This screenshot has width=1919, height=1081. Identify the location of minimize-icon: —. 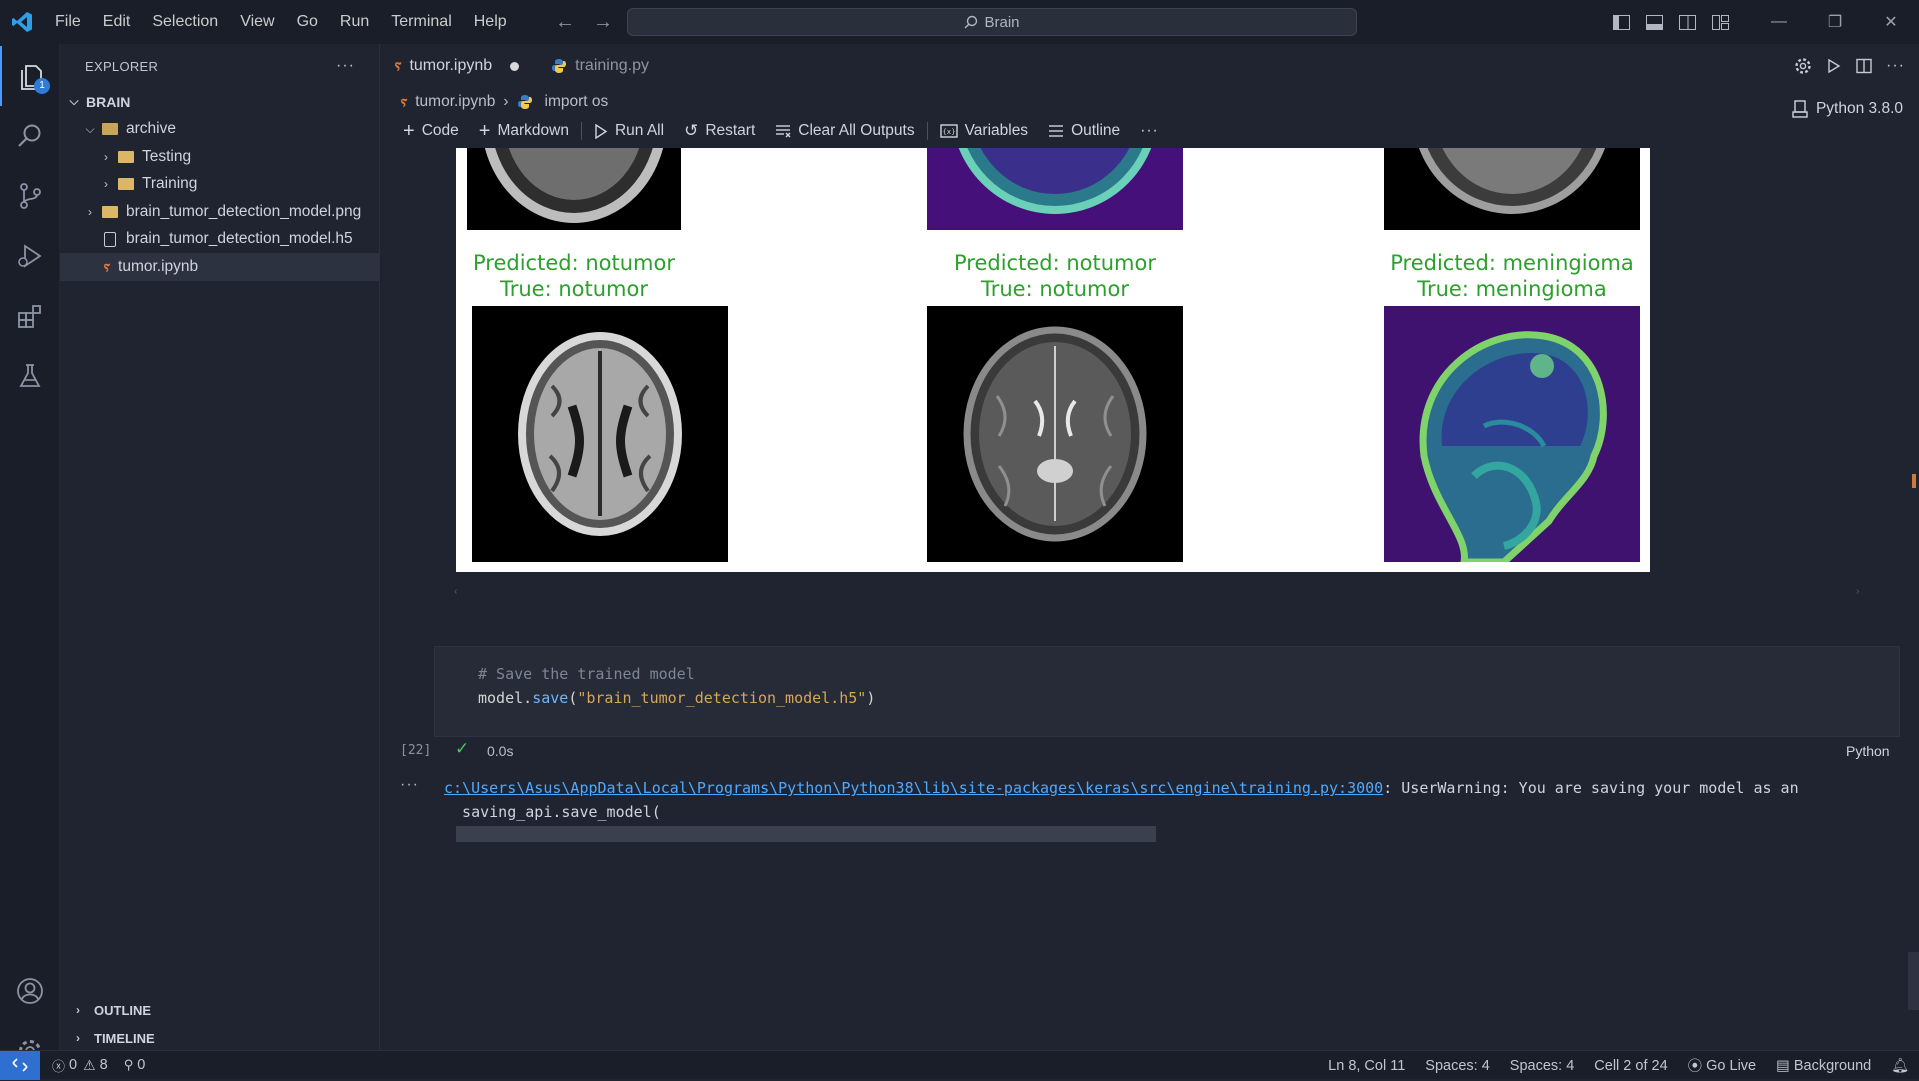
(1779, 22).